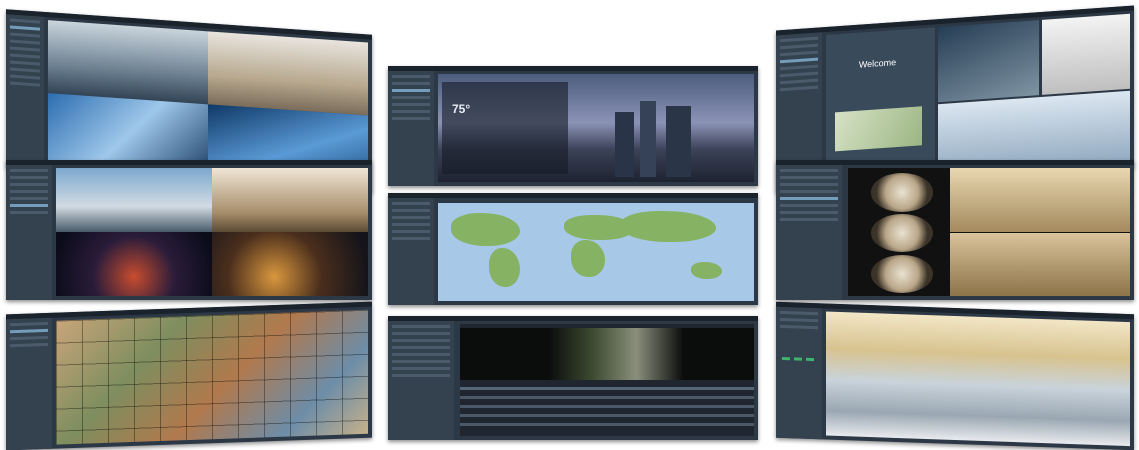  I want to click on playback-view, so click(607, 380).